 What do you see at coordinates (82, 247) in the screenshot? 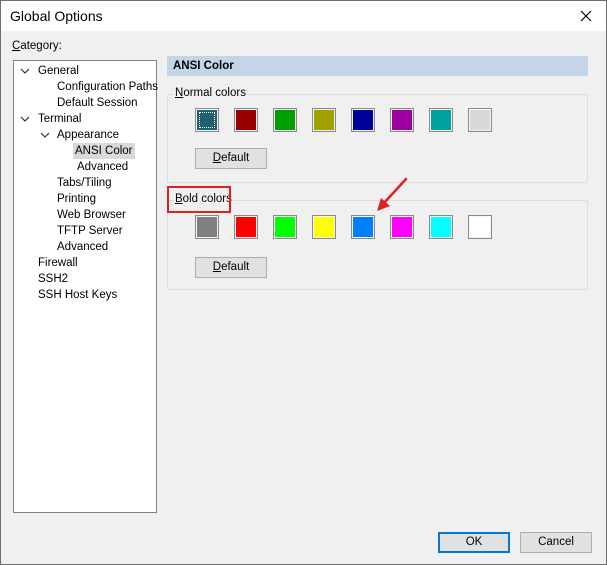
I see `tree-item-terminal-advanced: Advanced` at bounding box center [82, 247].